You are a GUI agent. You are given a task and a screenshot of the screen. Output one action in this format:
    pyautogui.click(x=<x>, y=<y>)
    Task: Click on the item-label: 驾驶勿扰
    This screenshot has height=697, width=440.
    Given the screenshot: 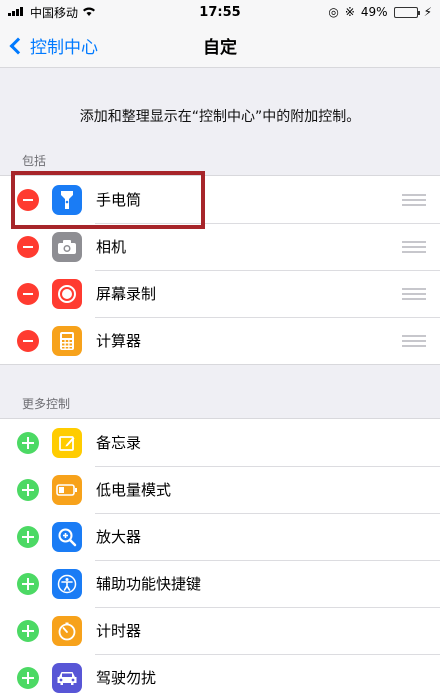 What is the action you would take?
    pyautogui.click(x=126, y=678)
    